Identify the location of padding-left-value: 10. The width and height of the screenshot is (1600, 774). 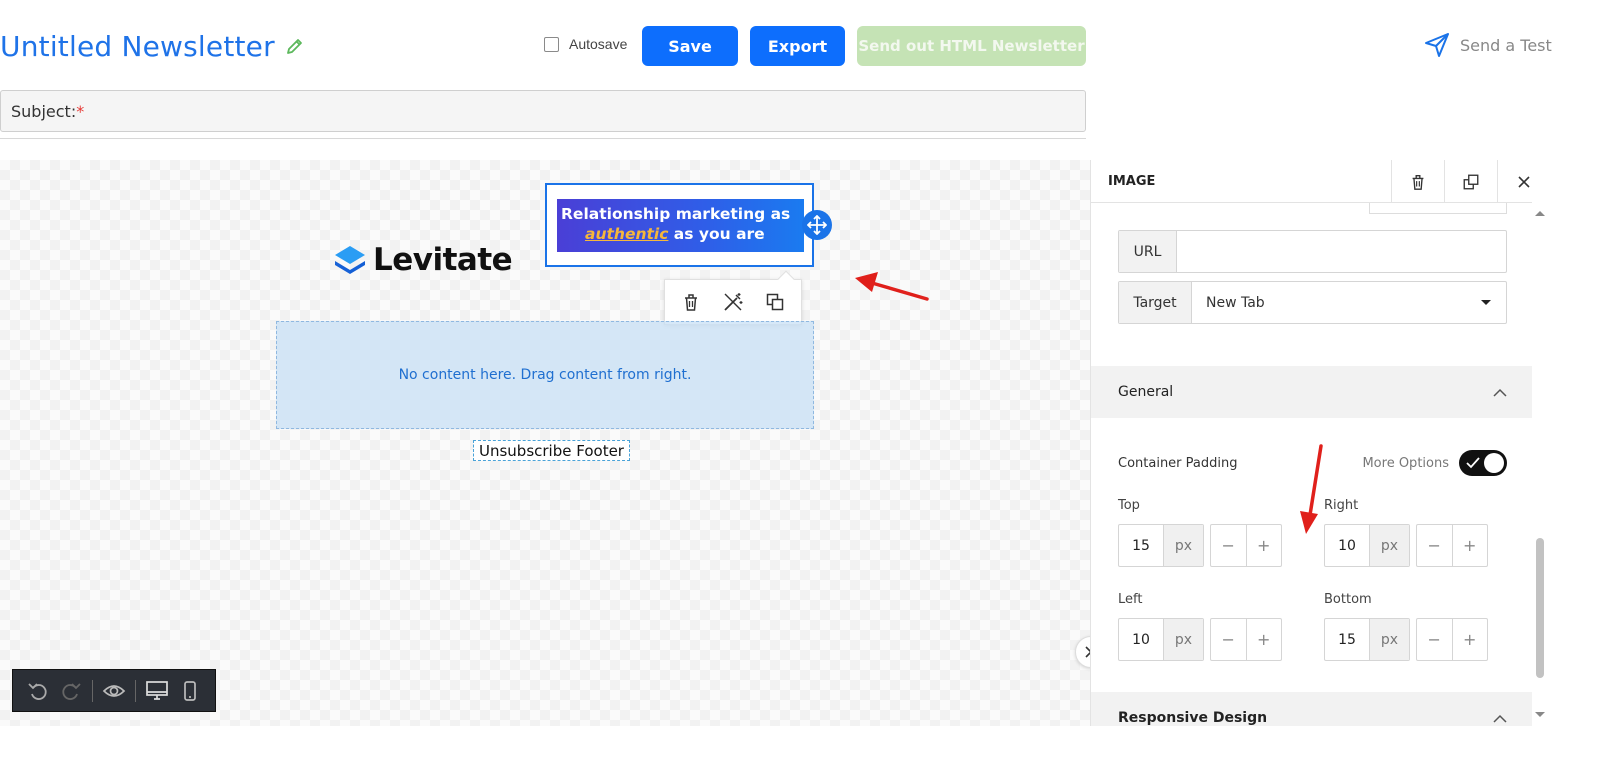
(1141, 639).